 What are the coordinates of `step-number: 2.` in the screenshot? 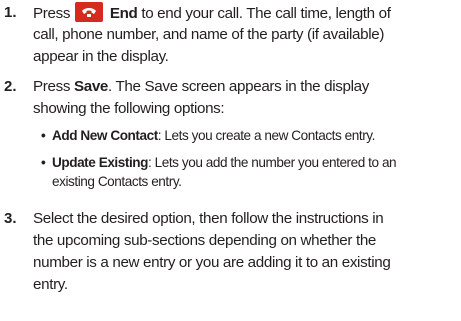 It's located at (10, 86).